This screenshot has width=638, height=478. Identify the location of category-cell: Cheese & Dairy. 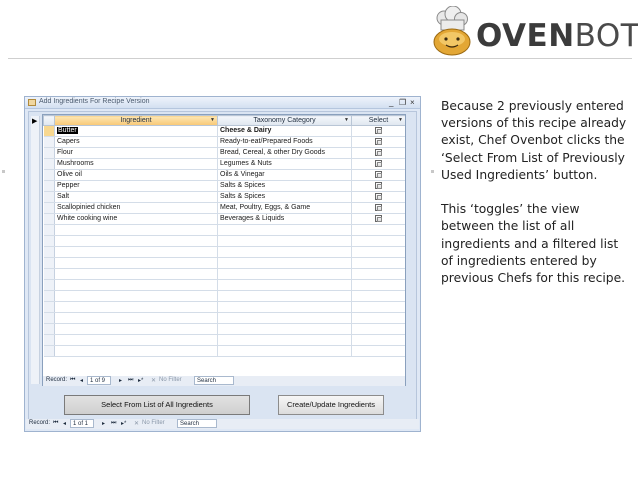
(284, 131).